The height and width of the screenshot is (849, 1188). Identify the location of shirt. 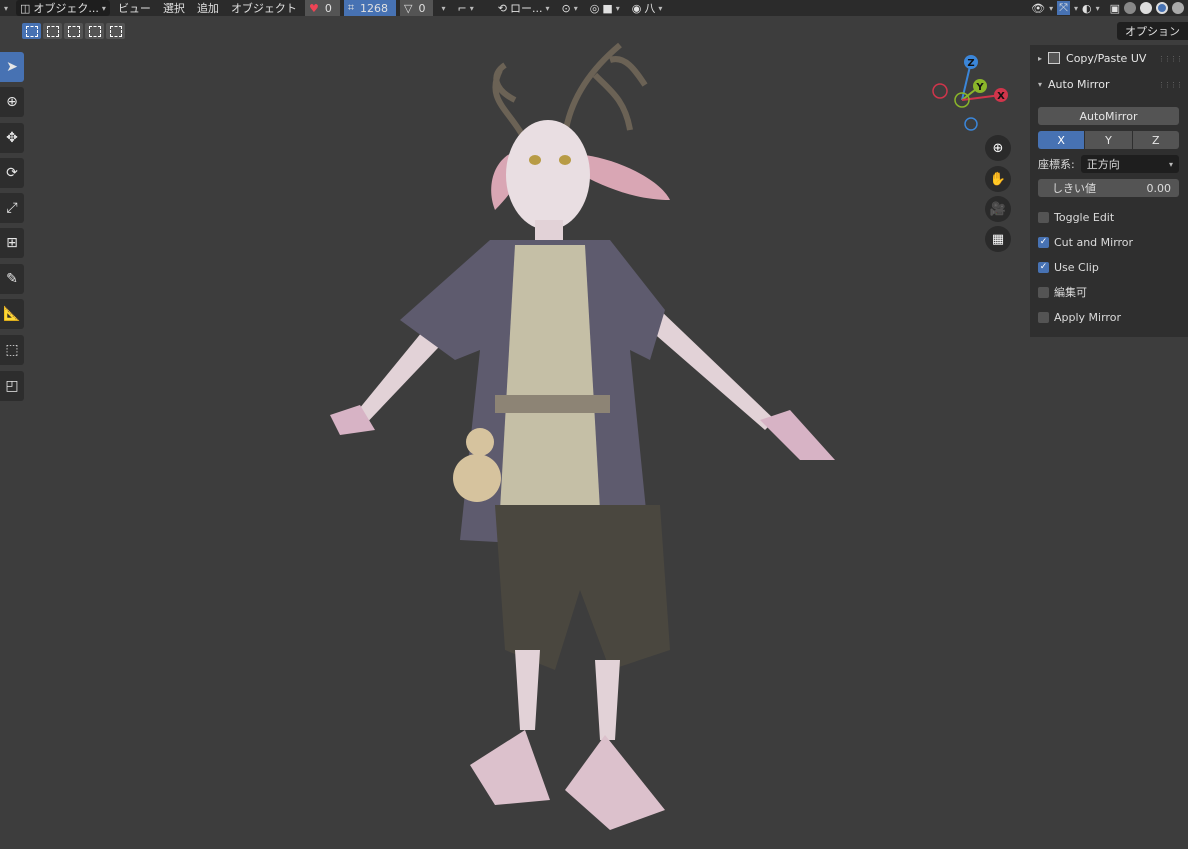
(550, 377).